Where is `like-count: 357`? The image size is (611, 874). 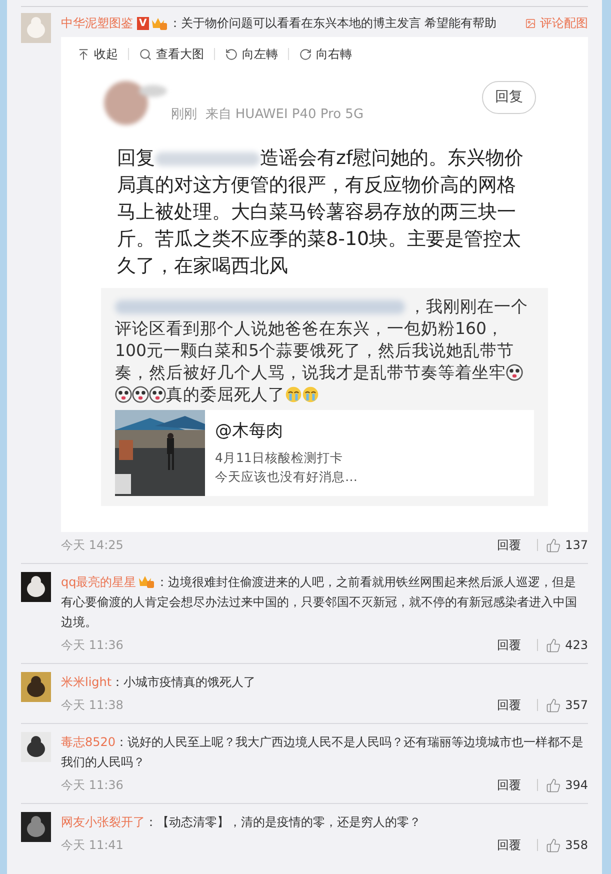 like-count: 357 is located at coordinates (576, 705).